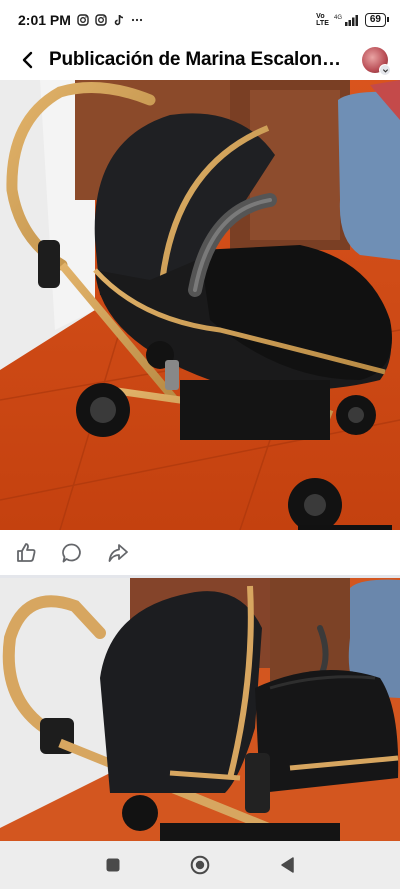  I want to click on comment-button, so click(72, 553).